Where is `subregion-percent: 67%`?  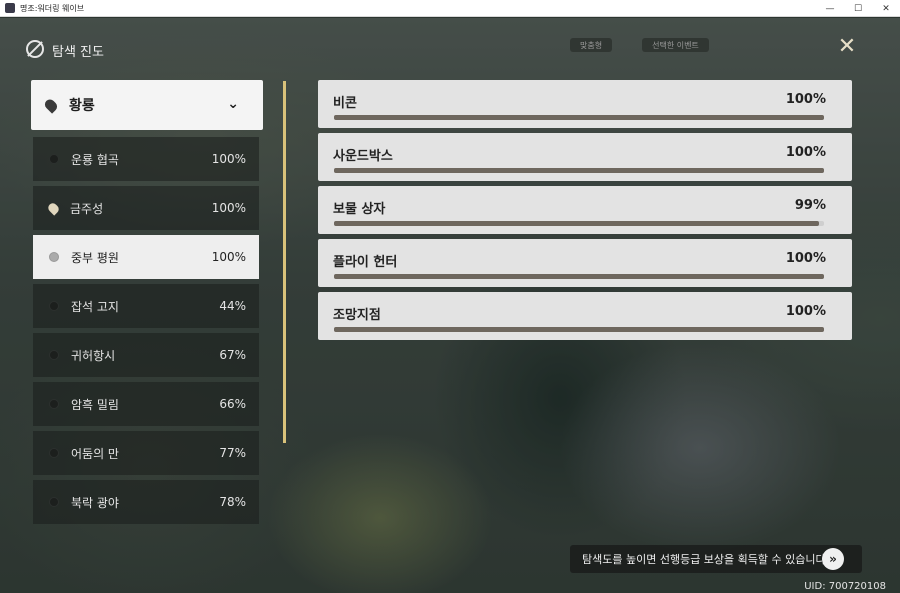
subregion-percent: 67% is located at coordinates (232, 355).